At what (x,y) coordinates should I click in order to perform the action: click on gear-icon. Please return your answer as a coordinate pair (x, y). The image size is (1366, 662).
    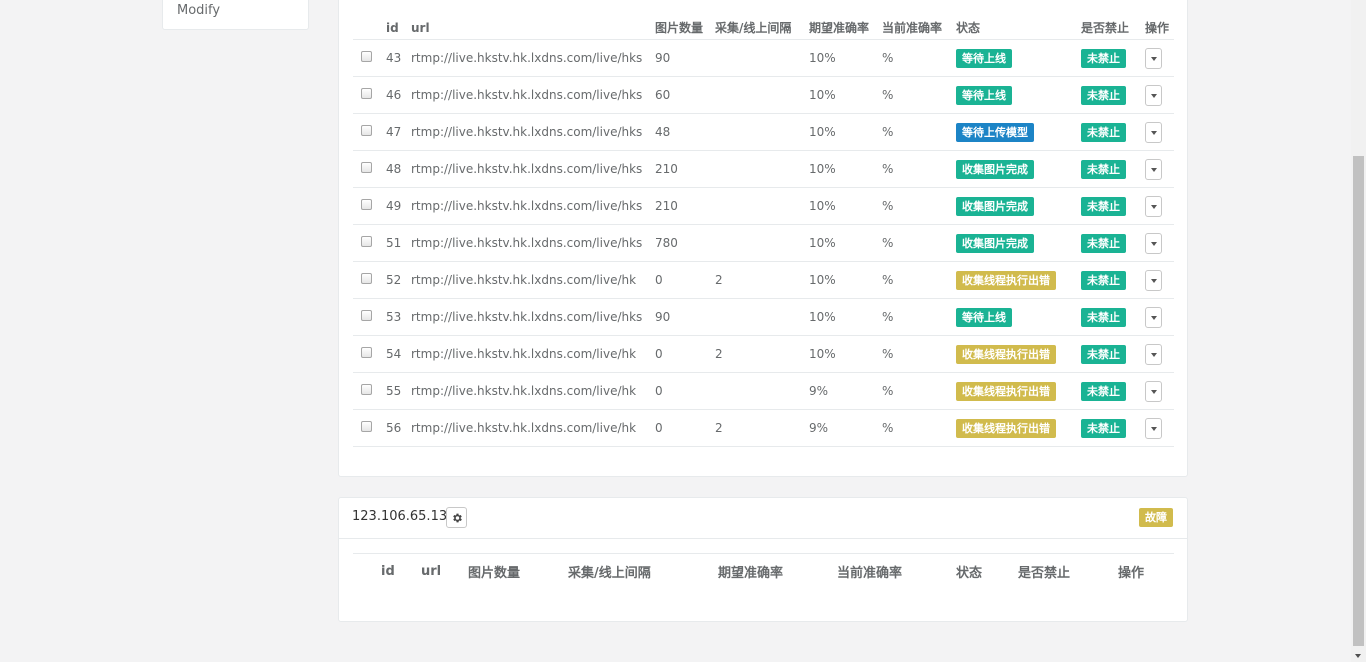
    Looking at the image, I should click on (457, 517).